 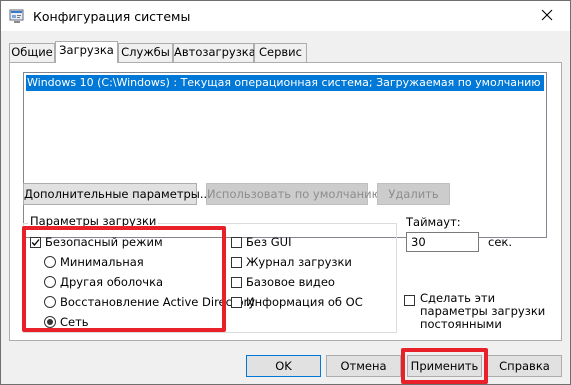 I want to click on os-boot-info-checkbox: Информация об ОС, so click(x=297, y=302).